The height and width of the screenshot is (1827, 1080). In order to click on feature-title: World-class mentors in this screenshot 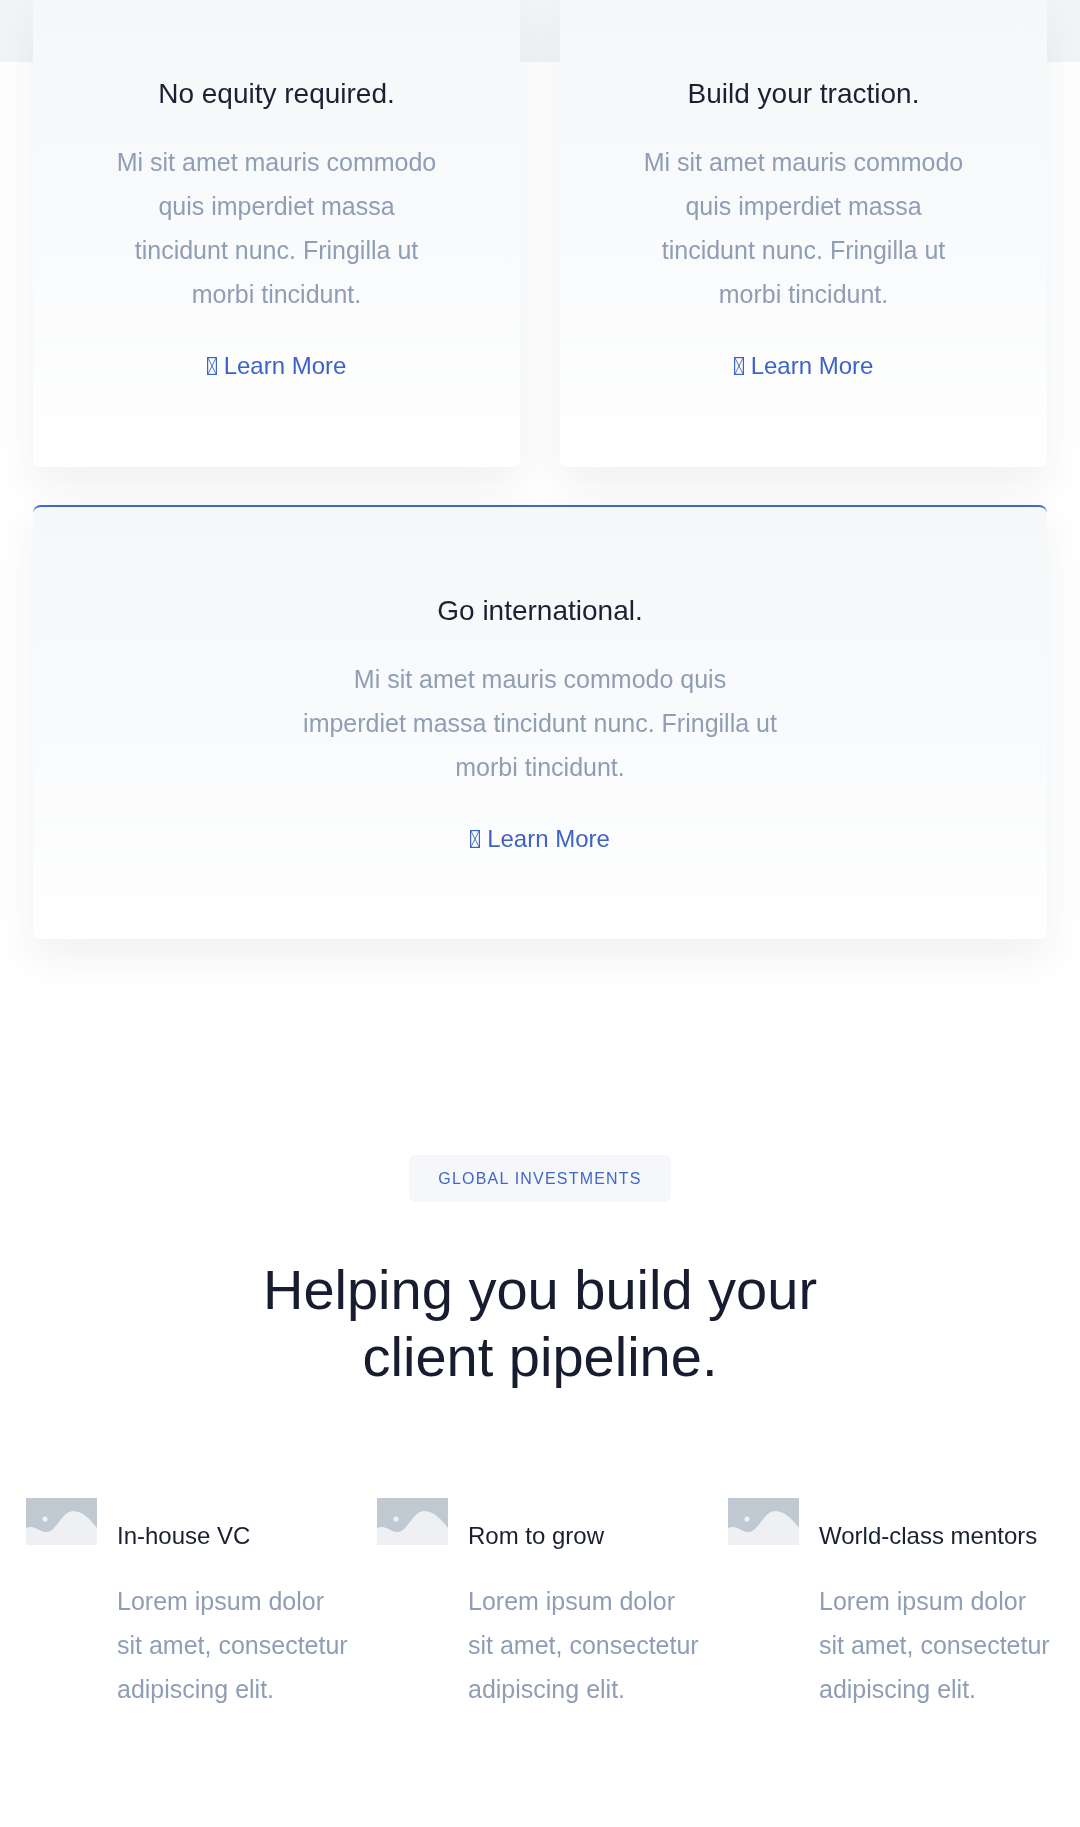, I will do `click(929, 1536)`.